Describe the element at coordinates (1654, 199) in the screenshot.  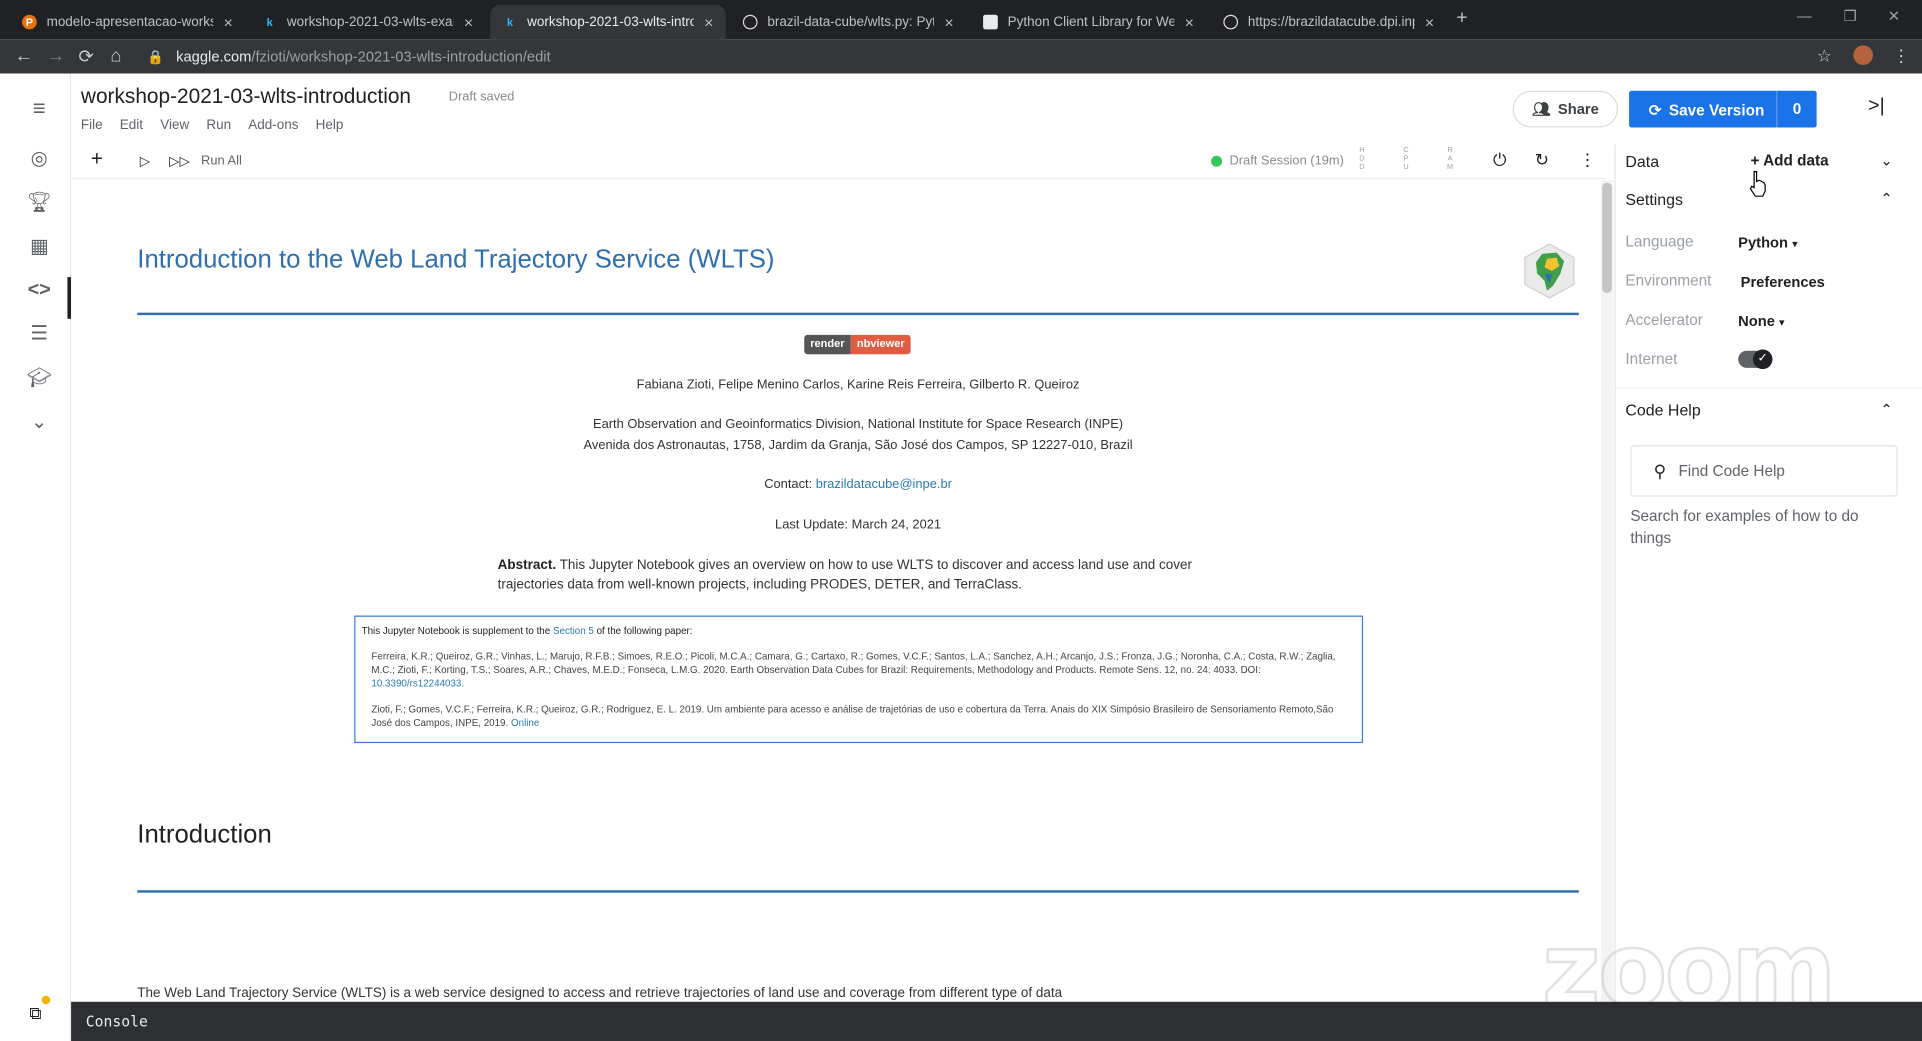
I see `settings-section-label: Settings` at that location.